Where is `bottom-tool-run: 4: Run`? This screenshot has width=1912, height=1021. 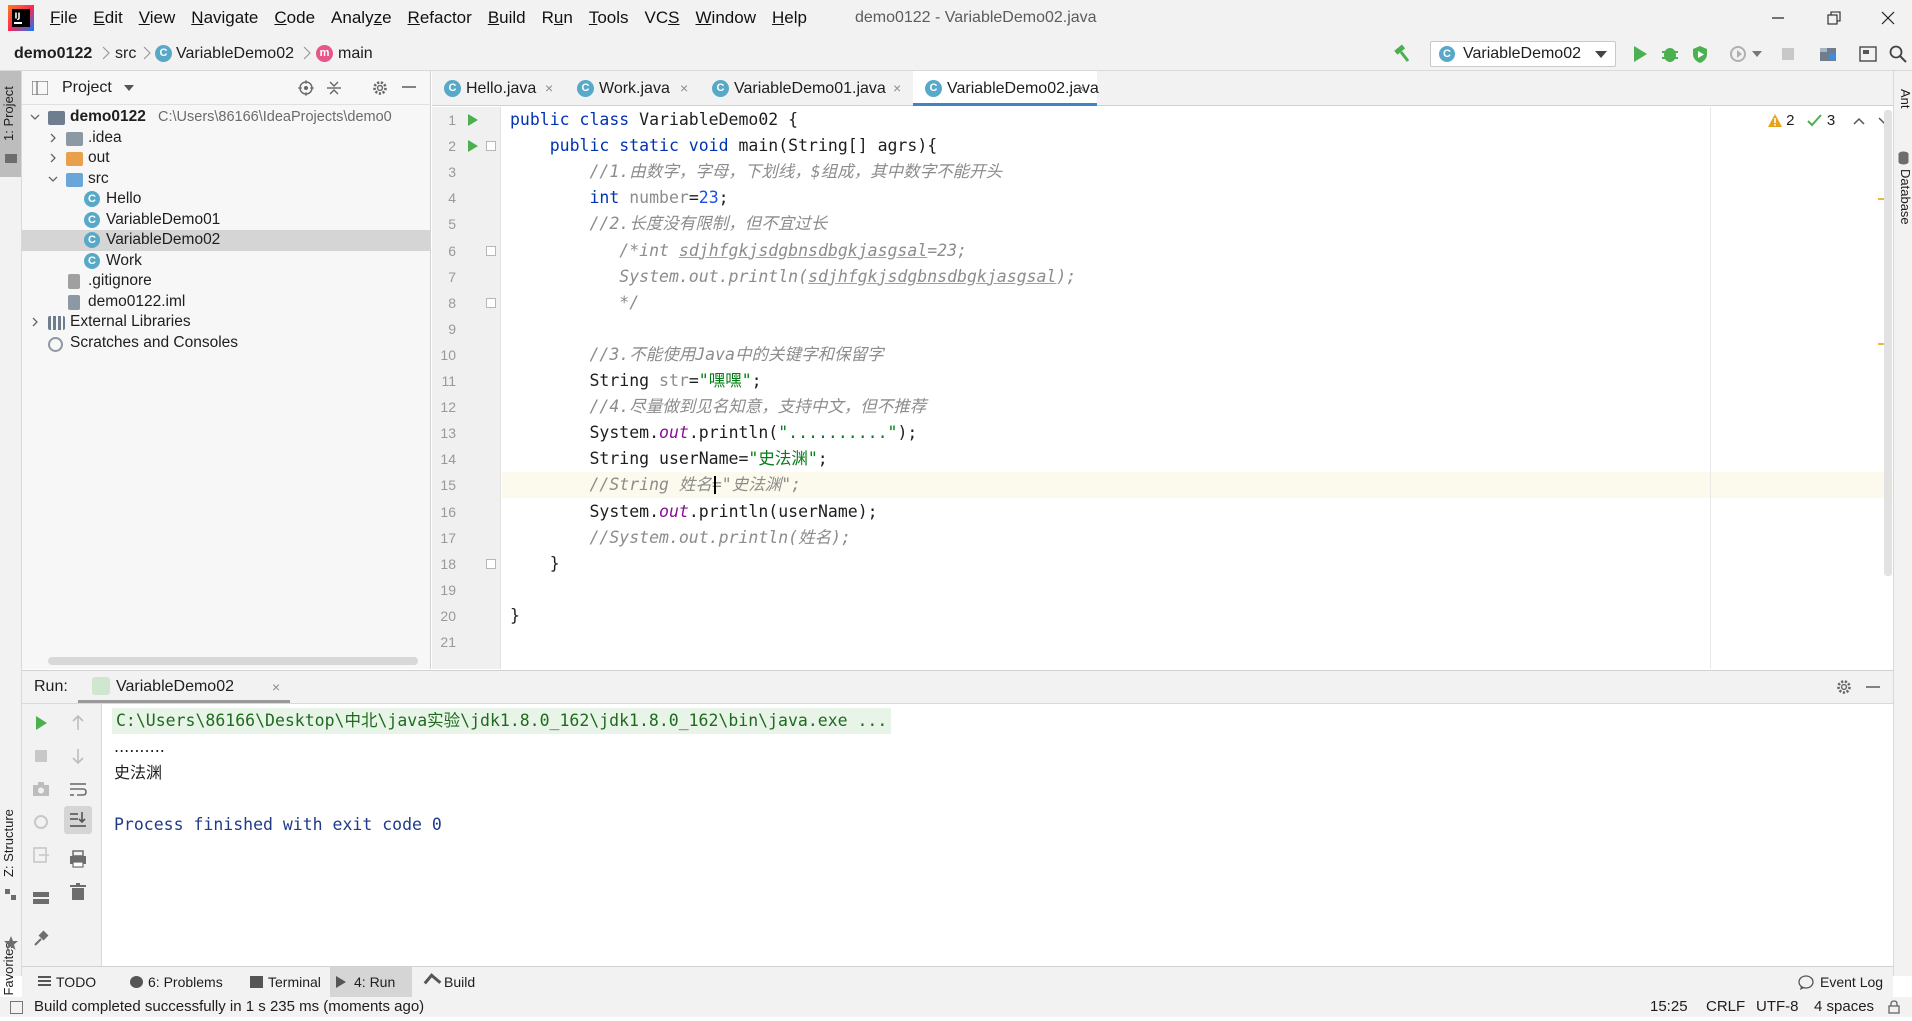 bottom-tool-run: 4: Run is located at coordinates (371, 982).